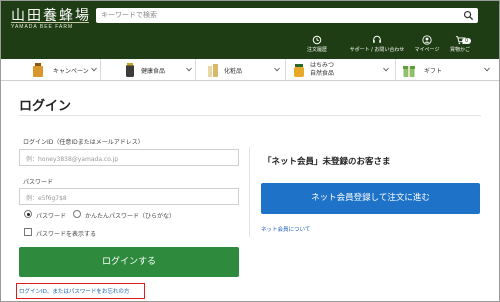  I want to click on category-label: はちみつ 自然食品, so click(322, 70).